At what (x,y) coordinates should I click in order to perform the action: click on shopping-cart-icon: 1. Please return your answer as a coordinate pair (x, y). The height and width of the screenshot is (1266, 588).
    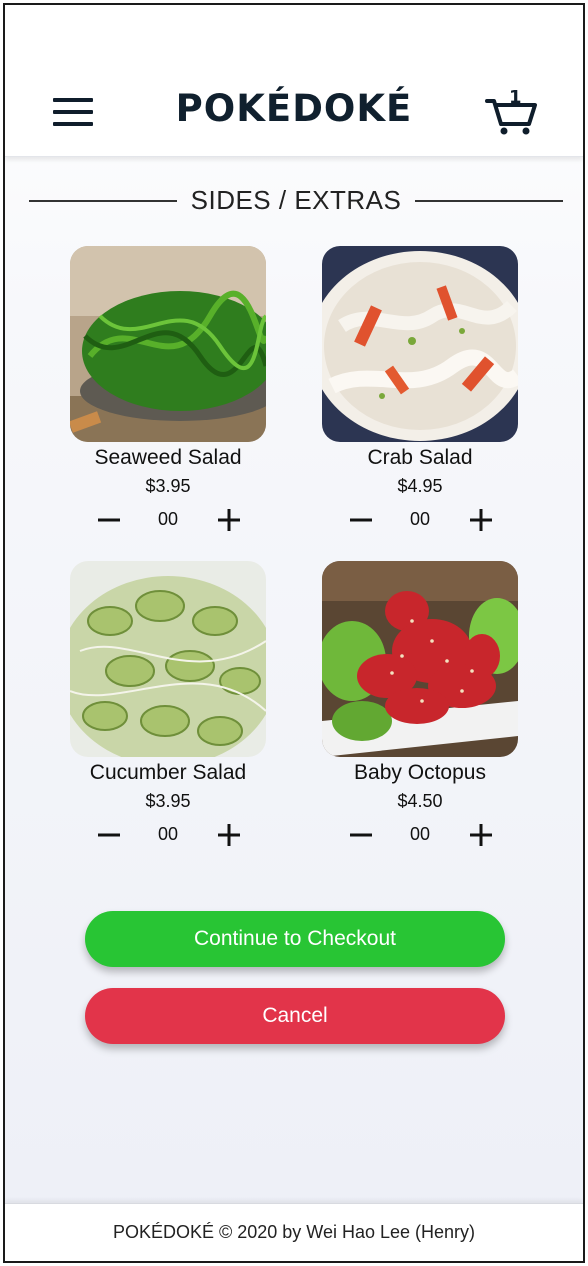
    Looking at the image, I should click on (511, 112).